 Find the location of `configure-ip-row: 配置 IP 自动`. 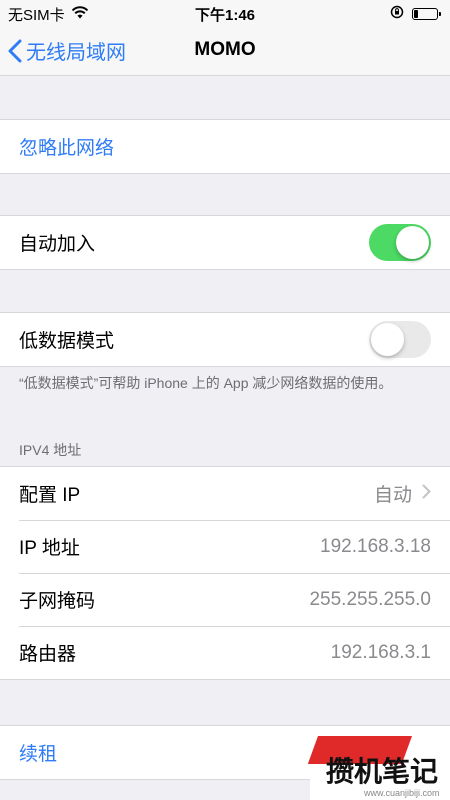

configure-ip-row: 配置 IP 自动 is located at coordinates (225, 493).